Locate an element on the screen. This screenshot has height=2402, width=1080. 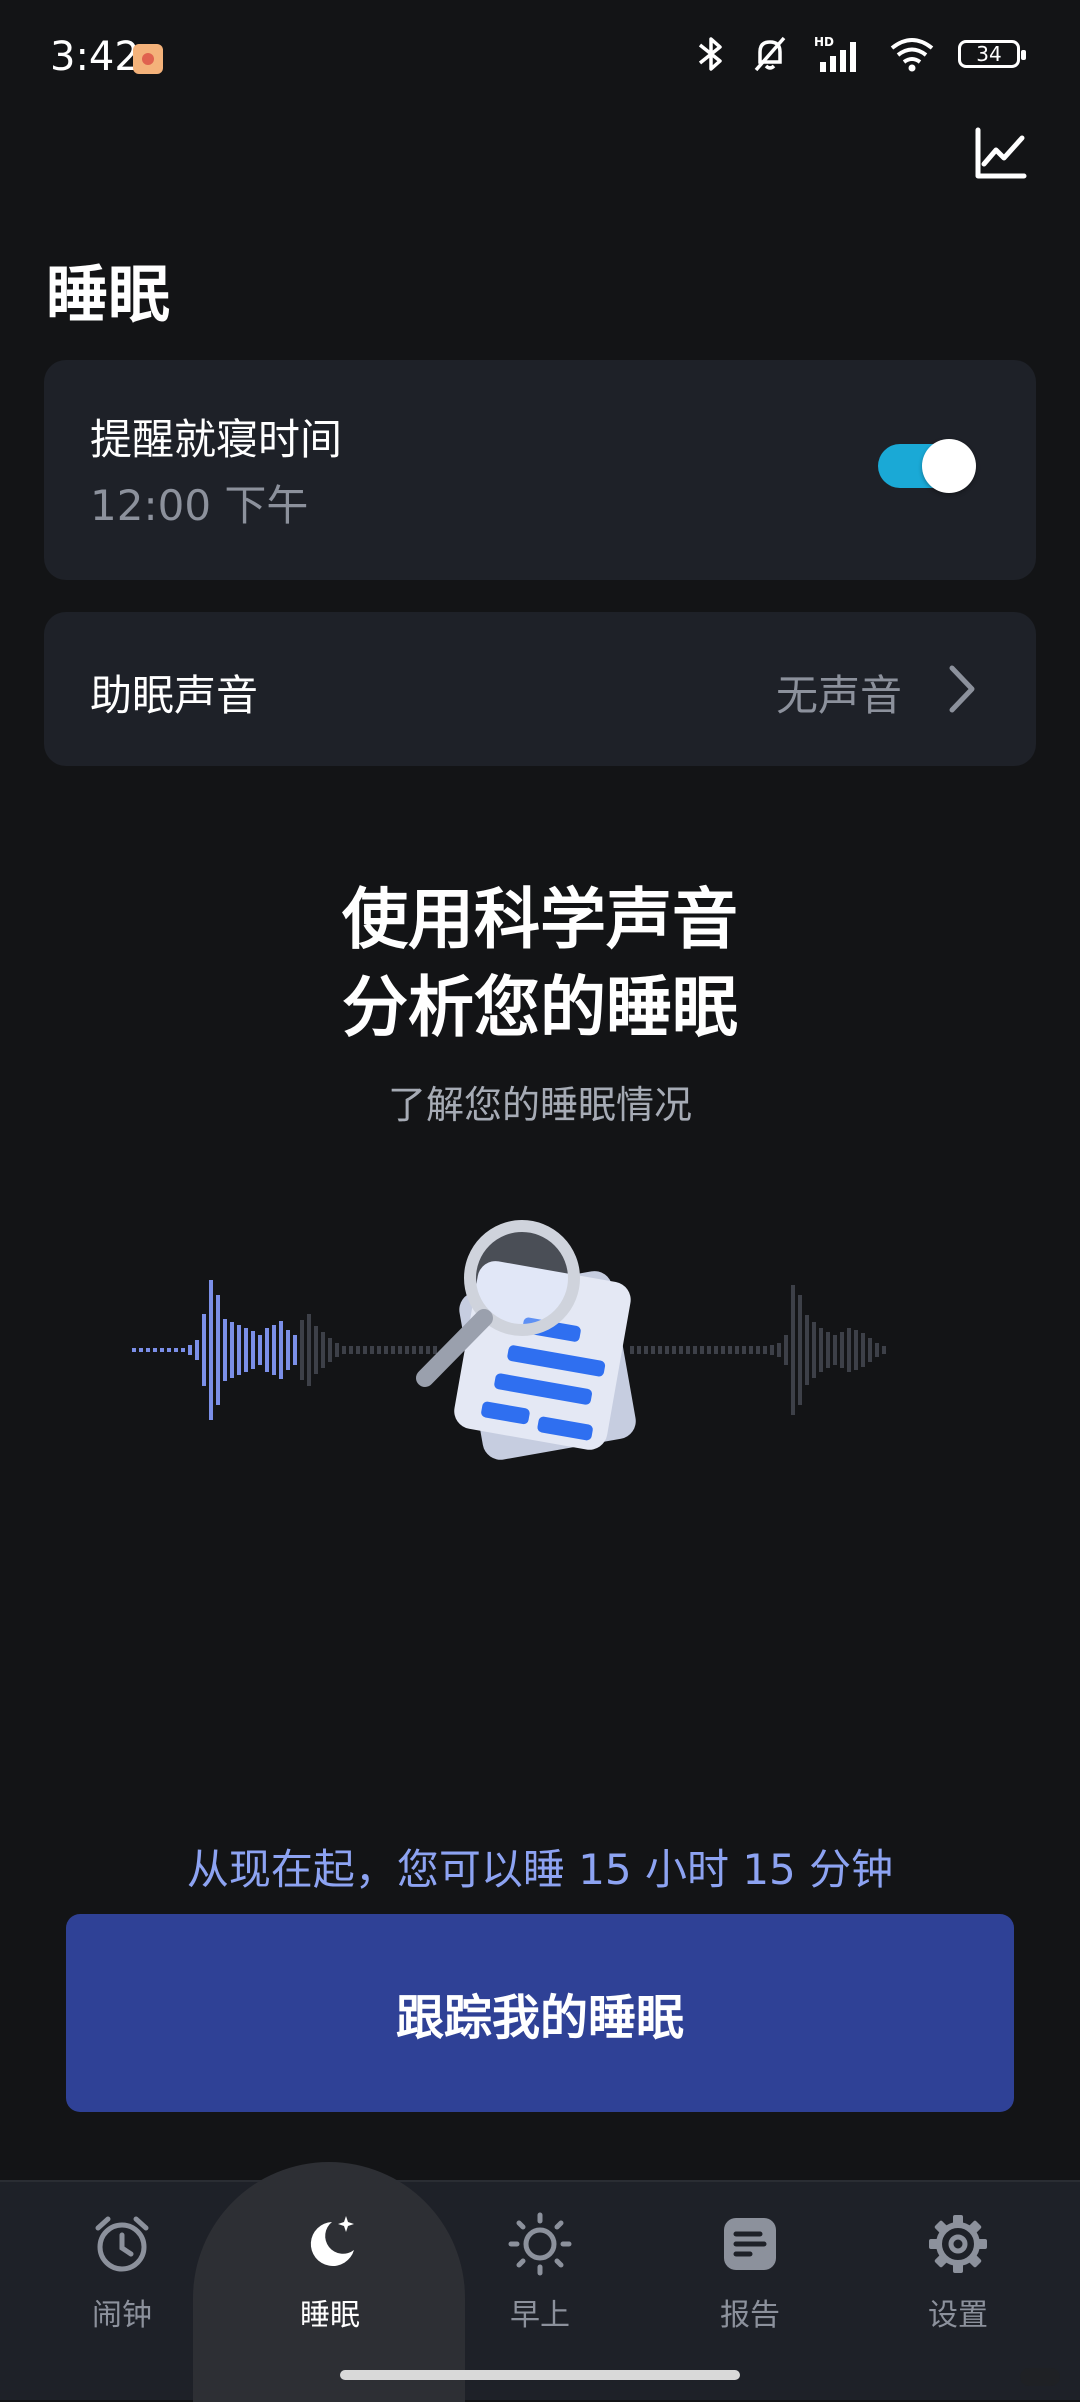
app-notification-icon is located at coordinates (148, 59).